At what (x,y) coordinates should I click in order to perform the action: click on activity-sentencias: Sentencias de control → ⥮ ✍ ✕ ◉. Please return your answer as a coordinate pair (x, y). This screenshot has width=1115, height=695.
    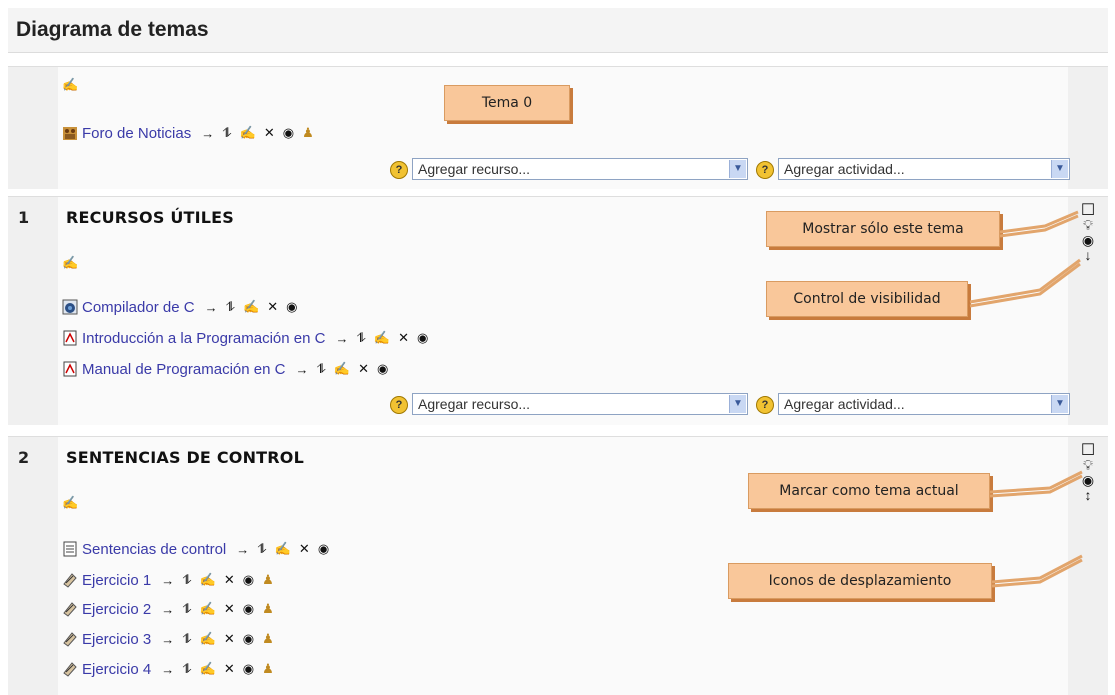
    Looking at the image, I should click on (197, 549).